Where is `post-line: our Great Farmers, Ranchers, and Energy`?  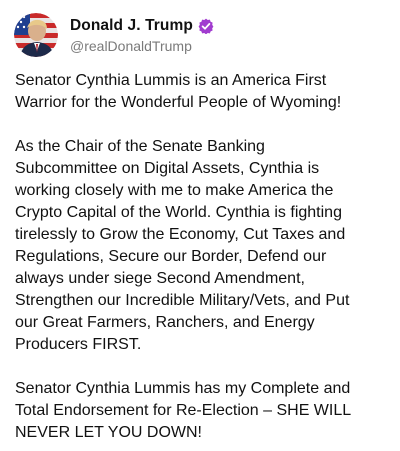
post-line: our Great Farmers, Ranchers, and Energy is located at coordinates (165, 322).